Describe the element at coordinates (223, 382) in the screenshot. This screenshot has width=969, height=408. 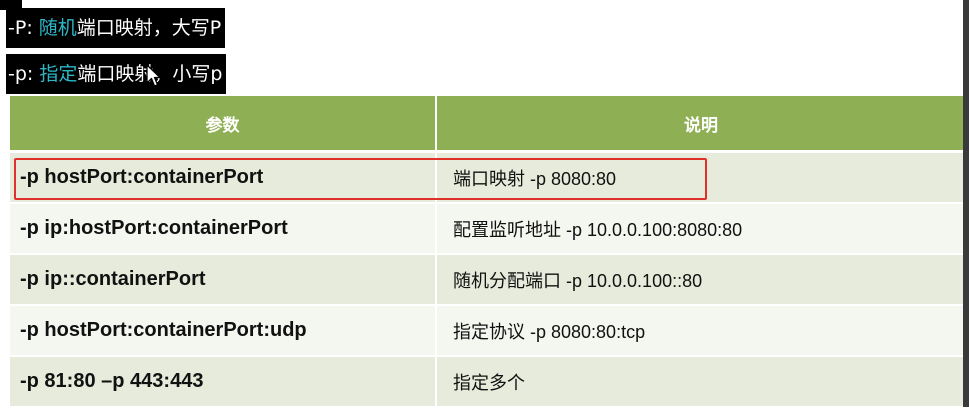
I see `param-cell: -p 81:80 –p 443:443` at that location.